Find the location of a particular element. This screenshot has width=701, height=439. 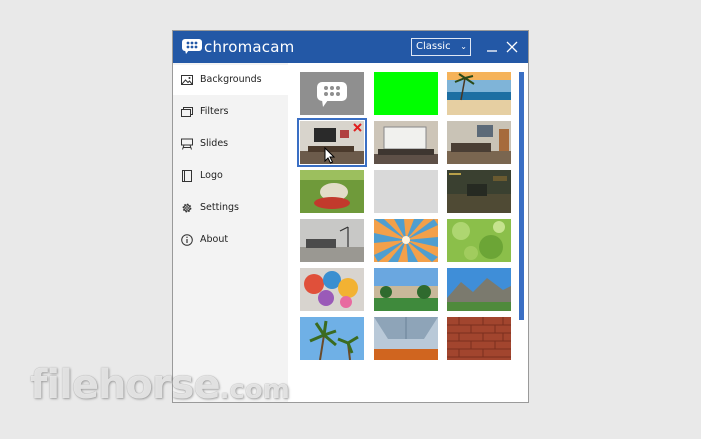

background-thumb-palm-trees is located at coordinates (332, 338).